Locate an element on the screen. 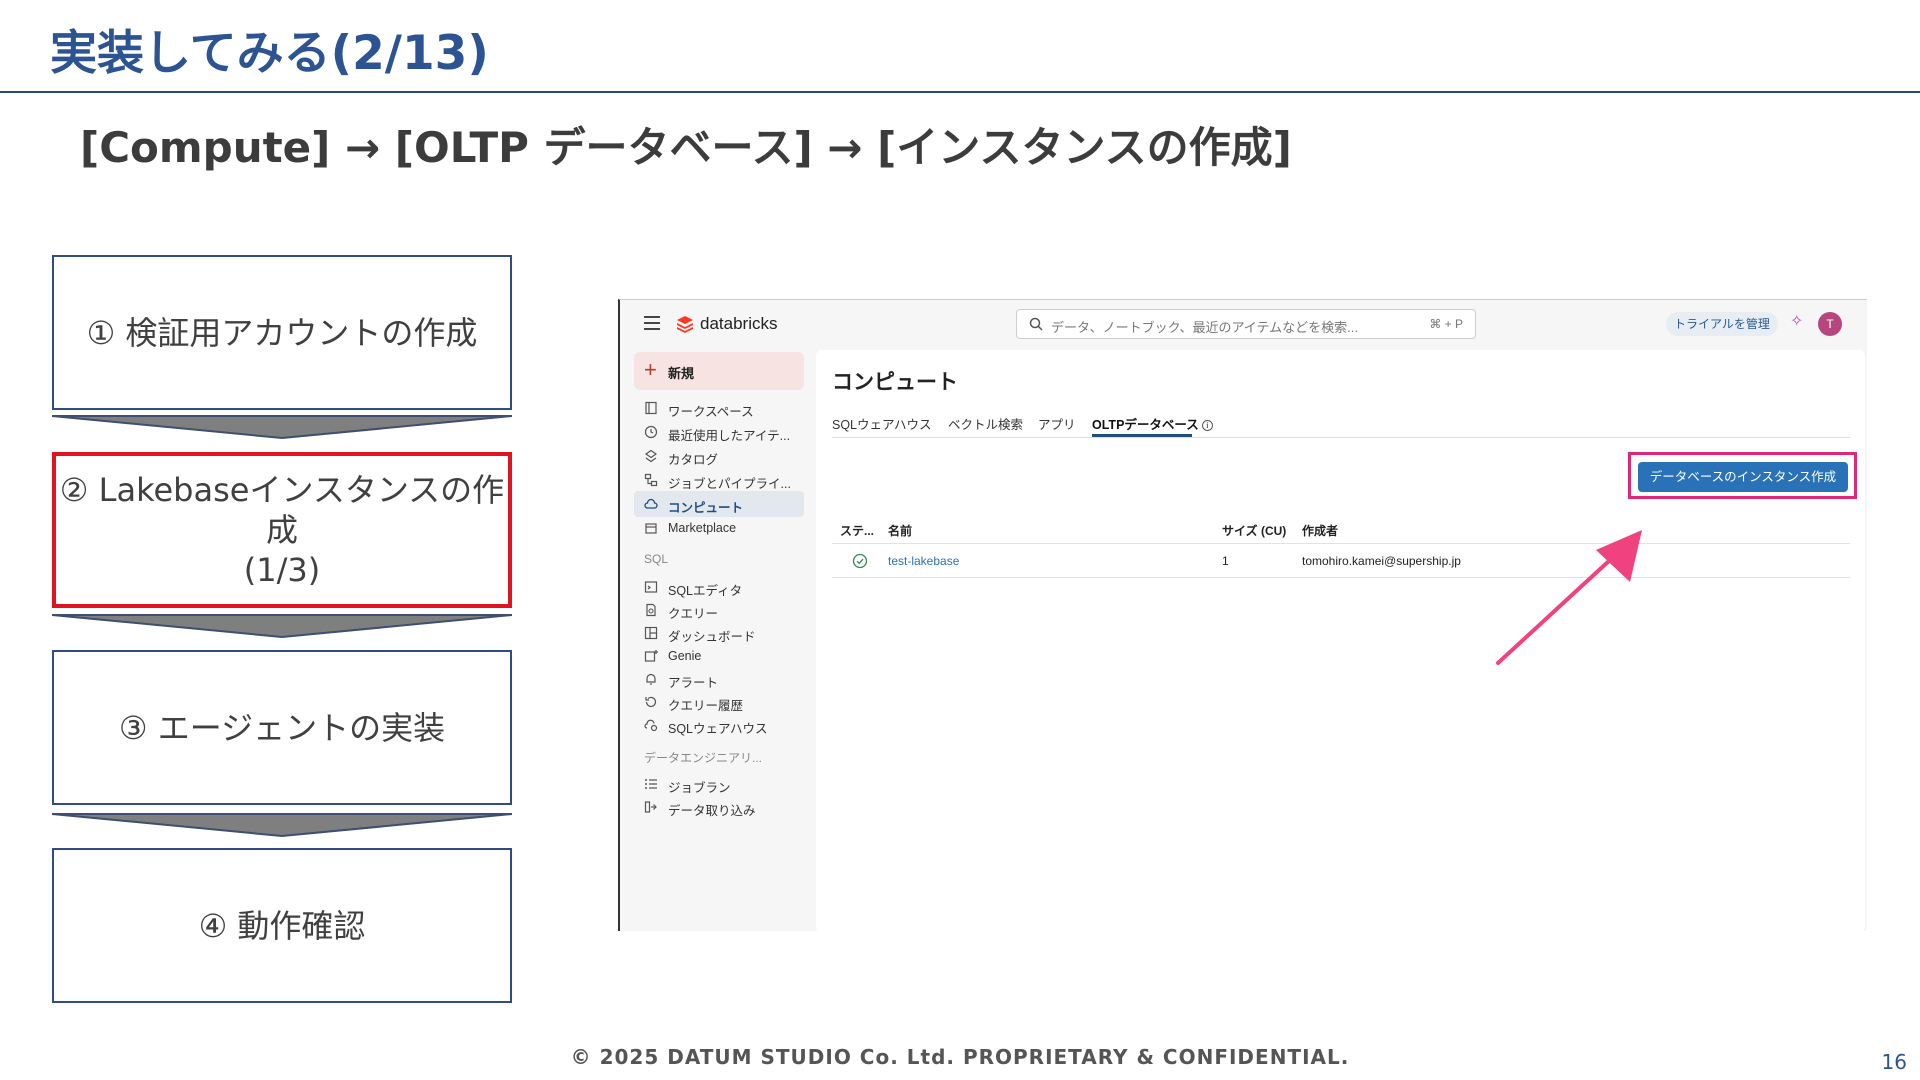 The width and height of the screenshot is (1920, 1080). sidebar-item-label: SQLウェアハウス is located at coordinates (718, 729).